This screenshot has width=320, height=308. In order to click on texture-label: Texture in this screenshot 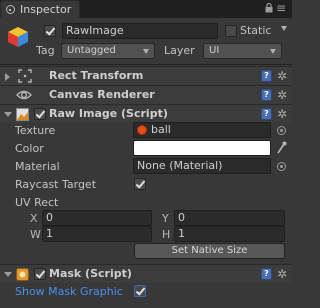, I will do `click(35, 130)`.